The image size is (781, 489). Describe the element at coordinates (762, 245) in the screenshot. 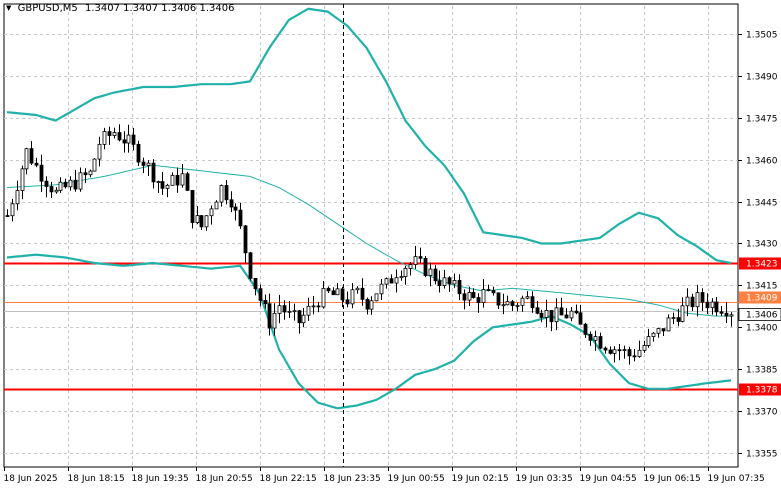

I see `price-tick-label: 1.3430` at that location.